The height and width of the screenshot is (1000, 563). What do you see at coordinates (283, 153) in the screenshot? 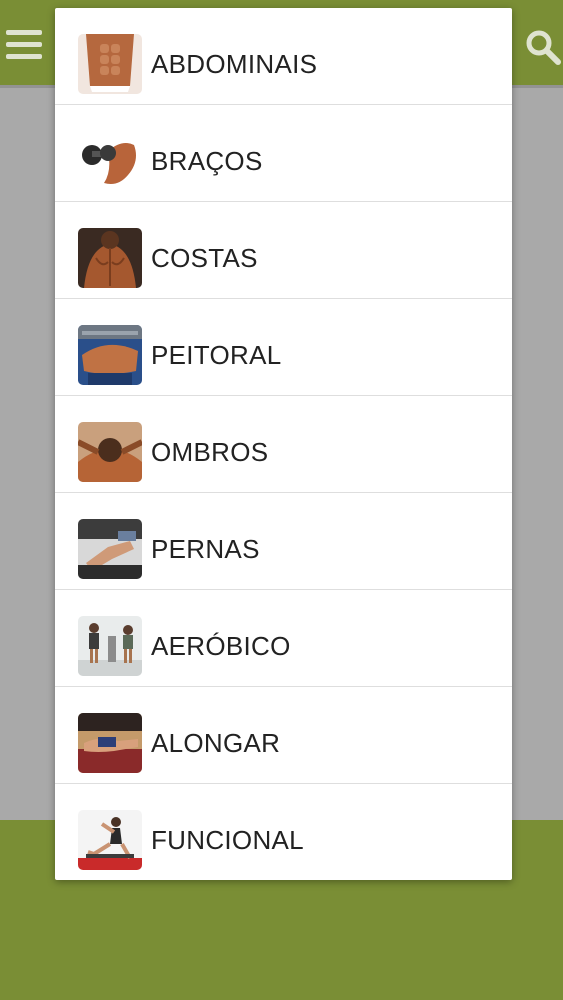
I see `list-item: BRAÇOS` at bounding box center [283, 153].